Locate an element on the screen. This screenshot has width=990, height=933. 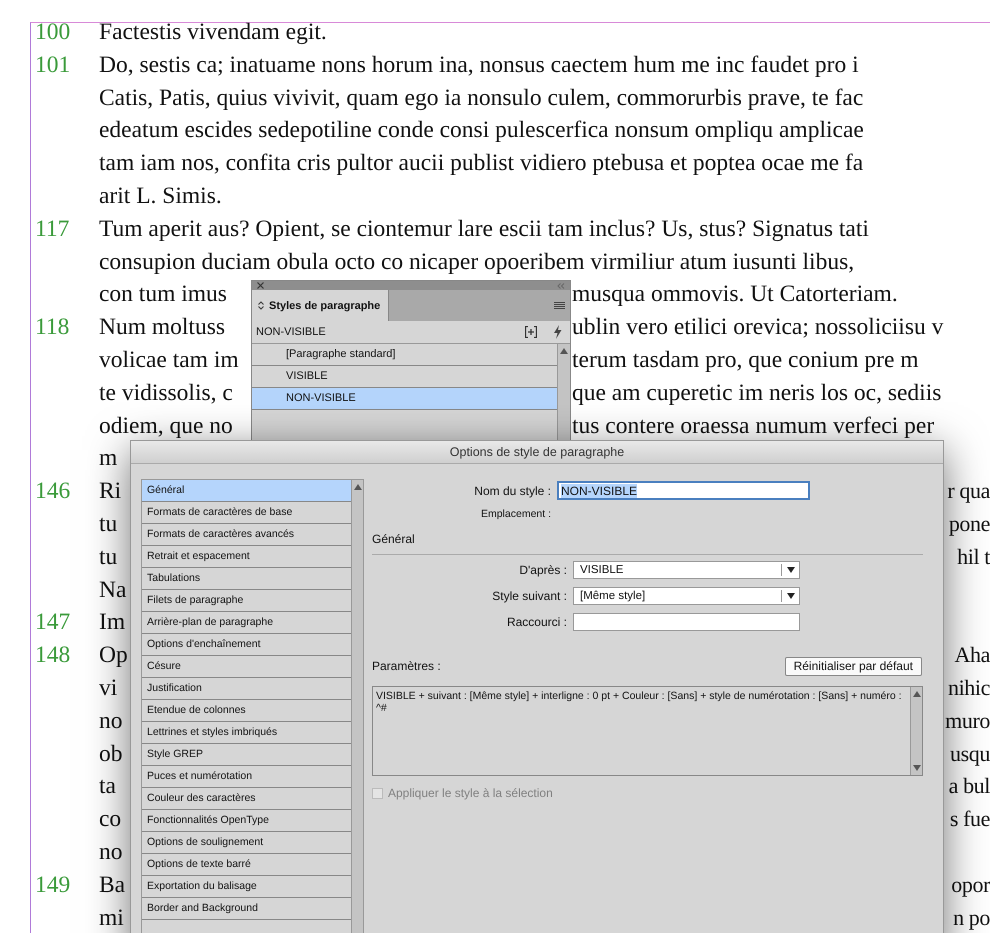
settings-text: VISIBLE + suivant : [Même style] + interligne : 0 pt + Couleur : [Sans] + style de numérotation : [Sans] + numéro : ^# is located at coordinates (639, 702).